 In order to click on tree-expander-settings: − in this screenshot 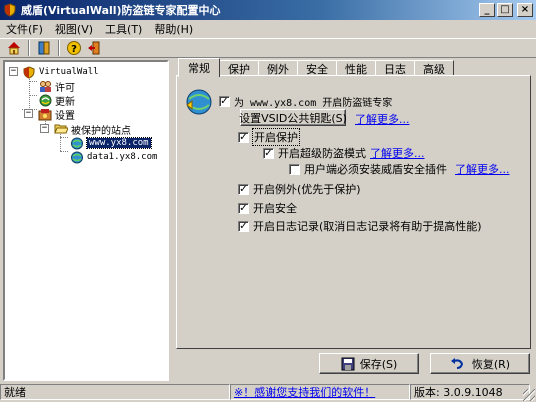, I will do `click(28, 113)`.